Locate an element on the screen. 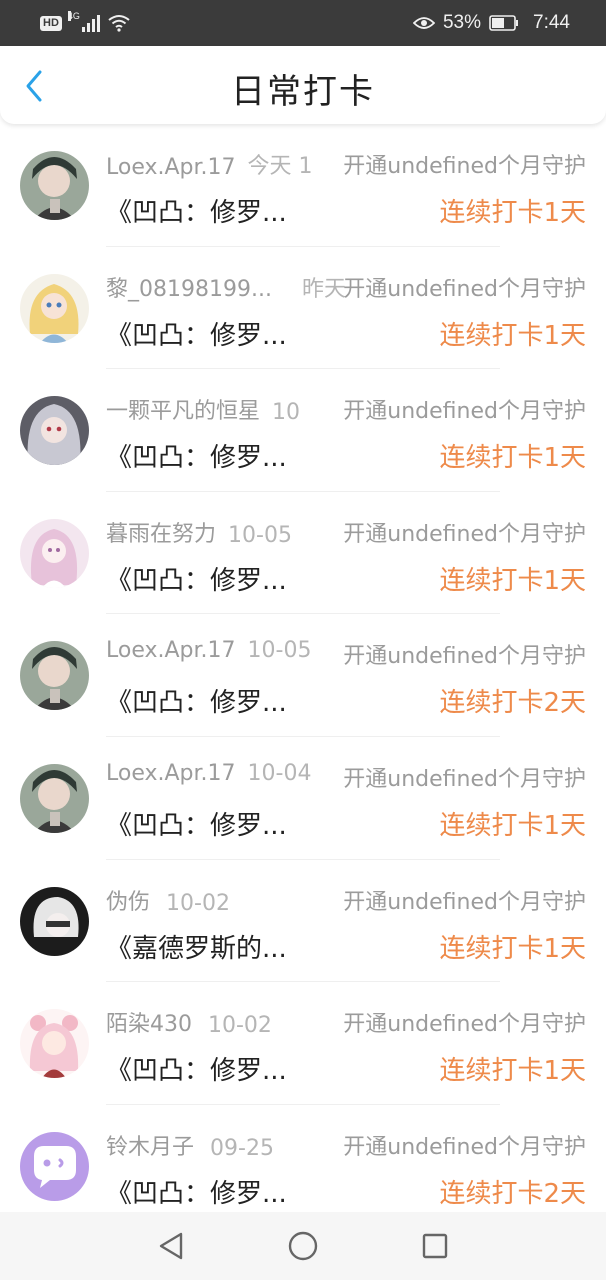 The height and width of the screenshot is (1280, 606). item-meta: 黎_08198199... 昨天 is located at coordinates (226, 287).